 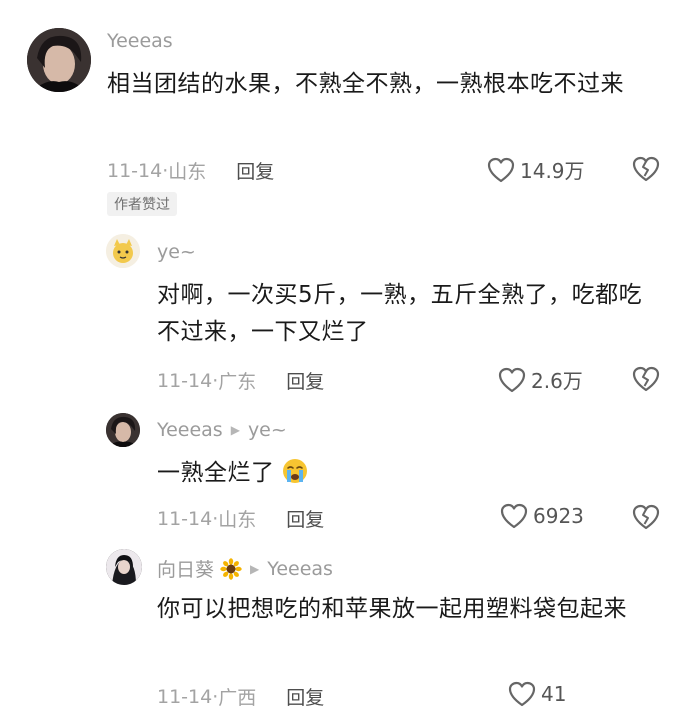 I want to click on comment-text: 相当团结的水果，不熟全不熟，一熟根本吃不过来, so click(x=384, y=84).